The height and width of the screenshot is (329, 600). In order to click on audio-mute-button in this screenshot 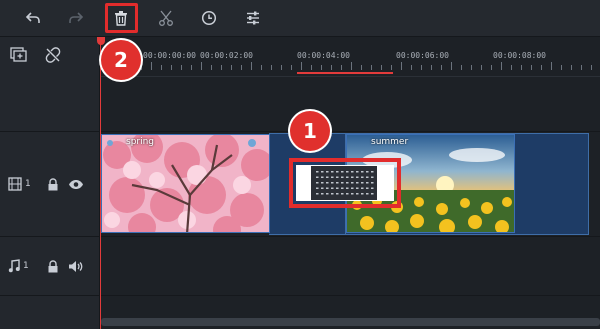, I will do `click(76, 266)`.